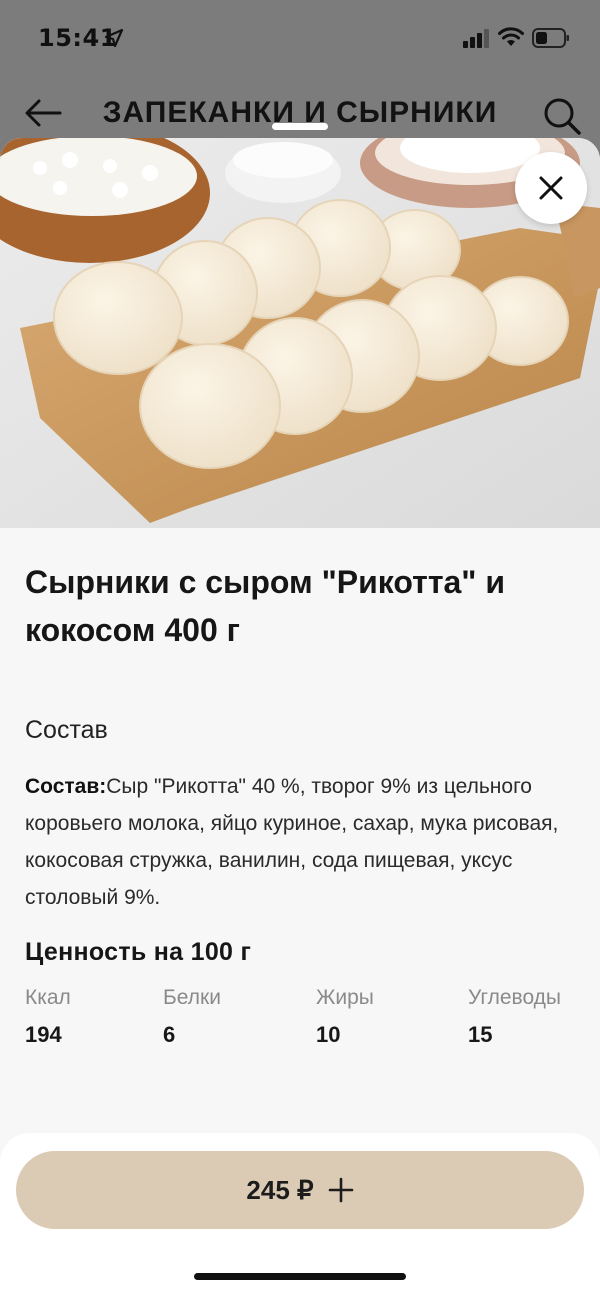  What do you see at coordinates (43, 113) in the screenshot?
I see `arrow-left-icon` at bounding box center [43, 113].